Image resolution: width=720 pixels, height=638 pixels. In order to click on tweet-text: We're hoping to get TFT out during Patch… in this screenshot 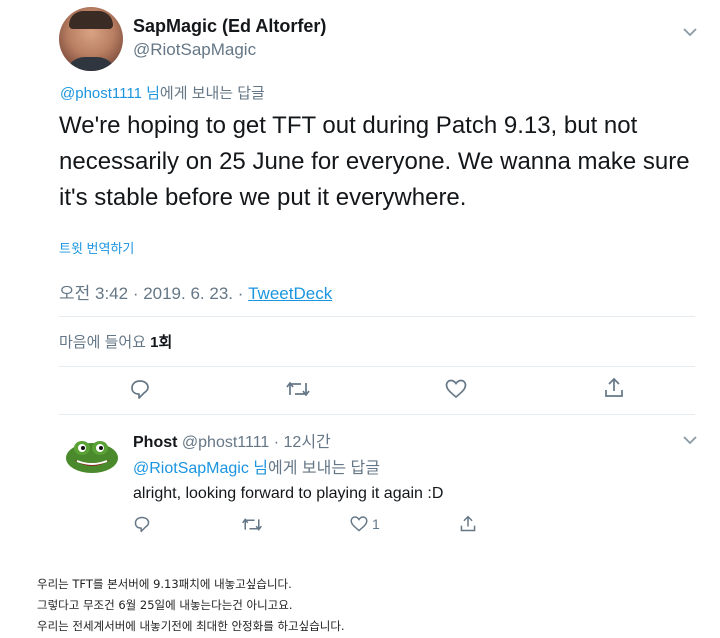, I will do `click(374, 161)`.